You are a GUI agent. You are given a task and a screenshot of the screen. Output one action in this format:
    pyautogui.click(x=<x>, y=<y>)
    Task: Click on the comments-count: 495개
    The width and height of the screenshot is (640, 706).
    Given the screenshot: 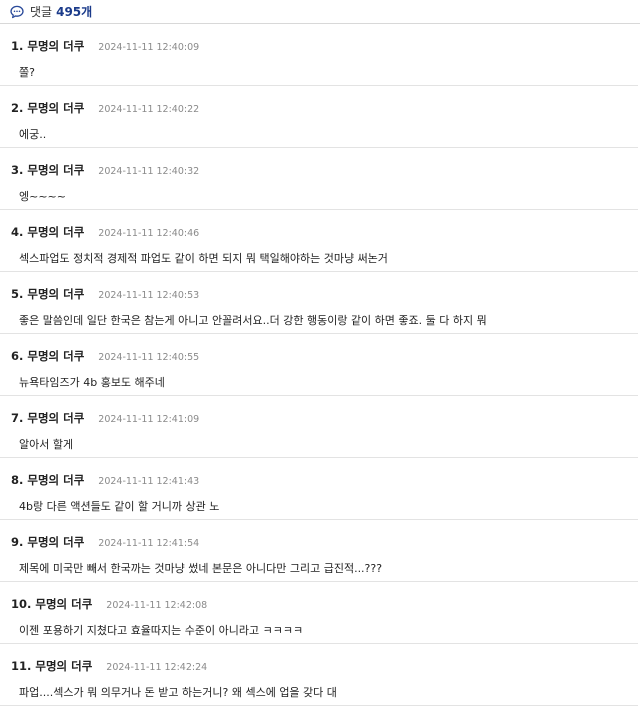 What is the action you would take?
    pyautogui.click(x=74, y=12)
    